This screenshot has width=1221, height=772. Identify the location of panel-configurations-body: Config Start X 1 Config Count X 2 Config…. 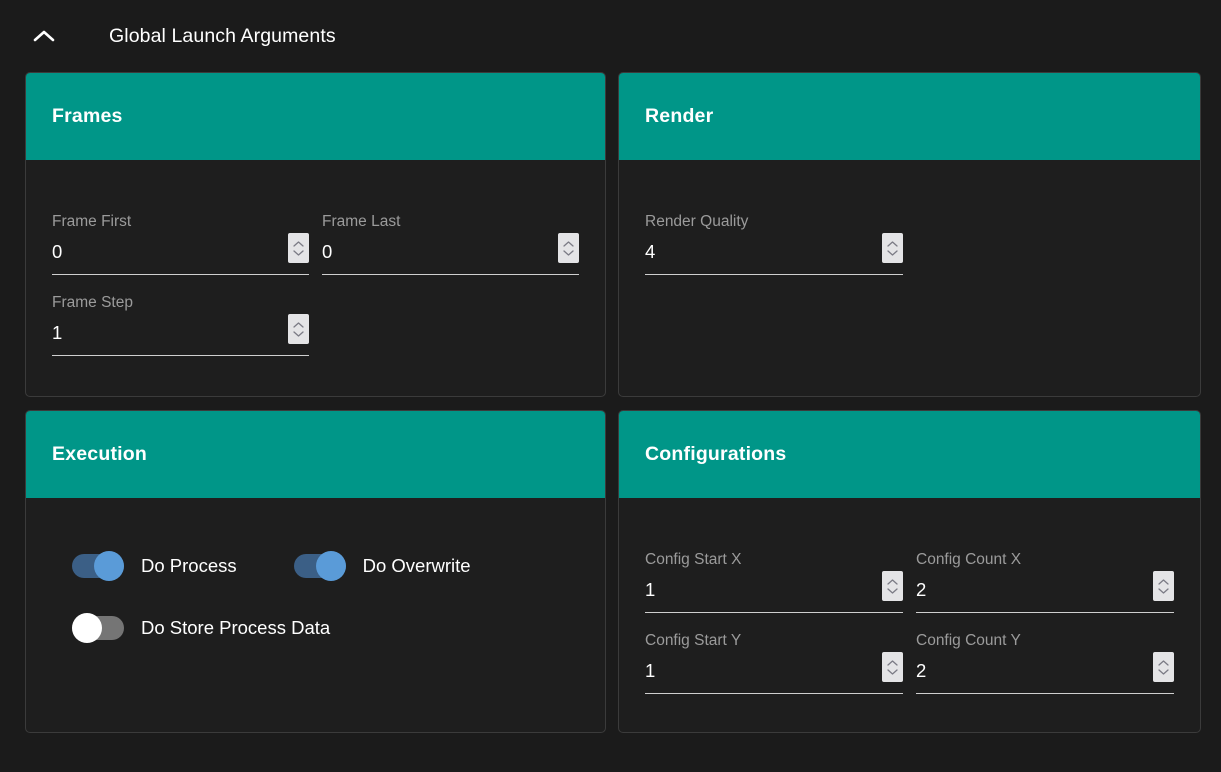
(909, 615).